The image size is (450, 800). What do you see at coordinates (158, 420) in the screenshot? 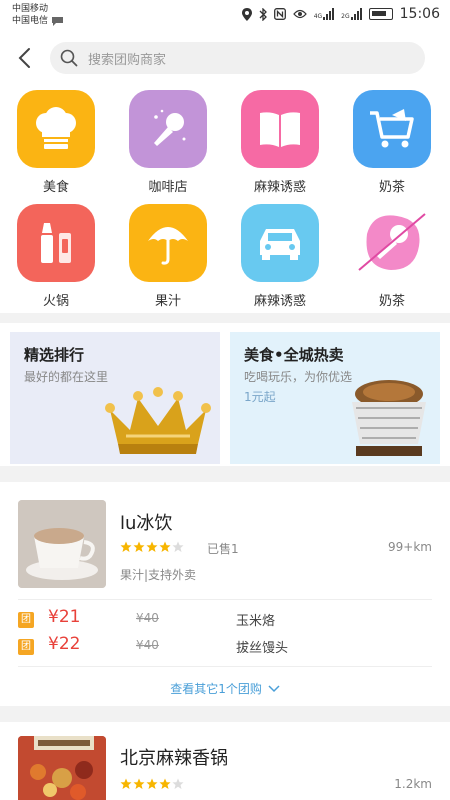
I see `crown-icon` at bounding box center [158, 420].